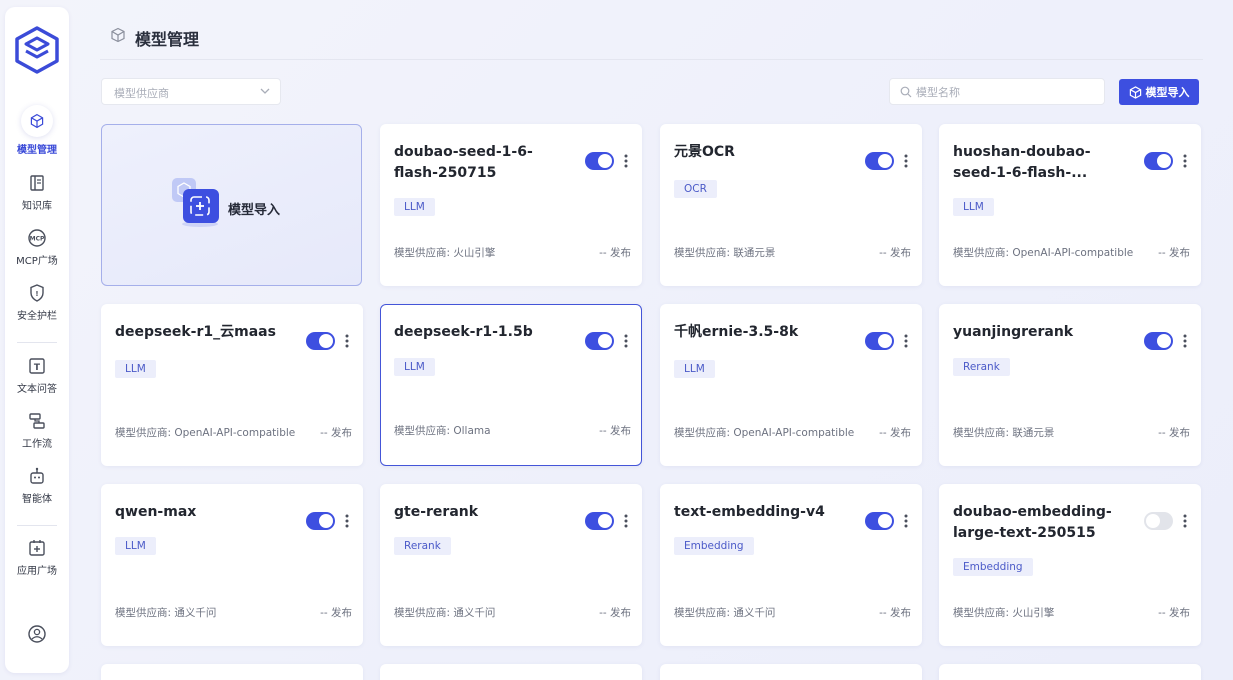 The image size is (1233, 680). I want to click on model-type-tag: Rerank, so click(981, 367).